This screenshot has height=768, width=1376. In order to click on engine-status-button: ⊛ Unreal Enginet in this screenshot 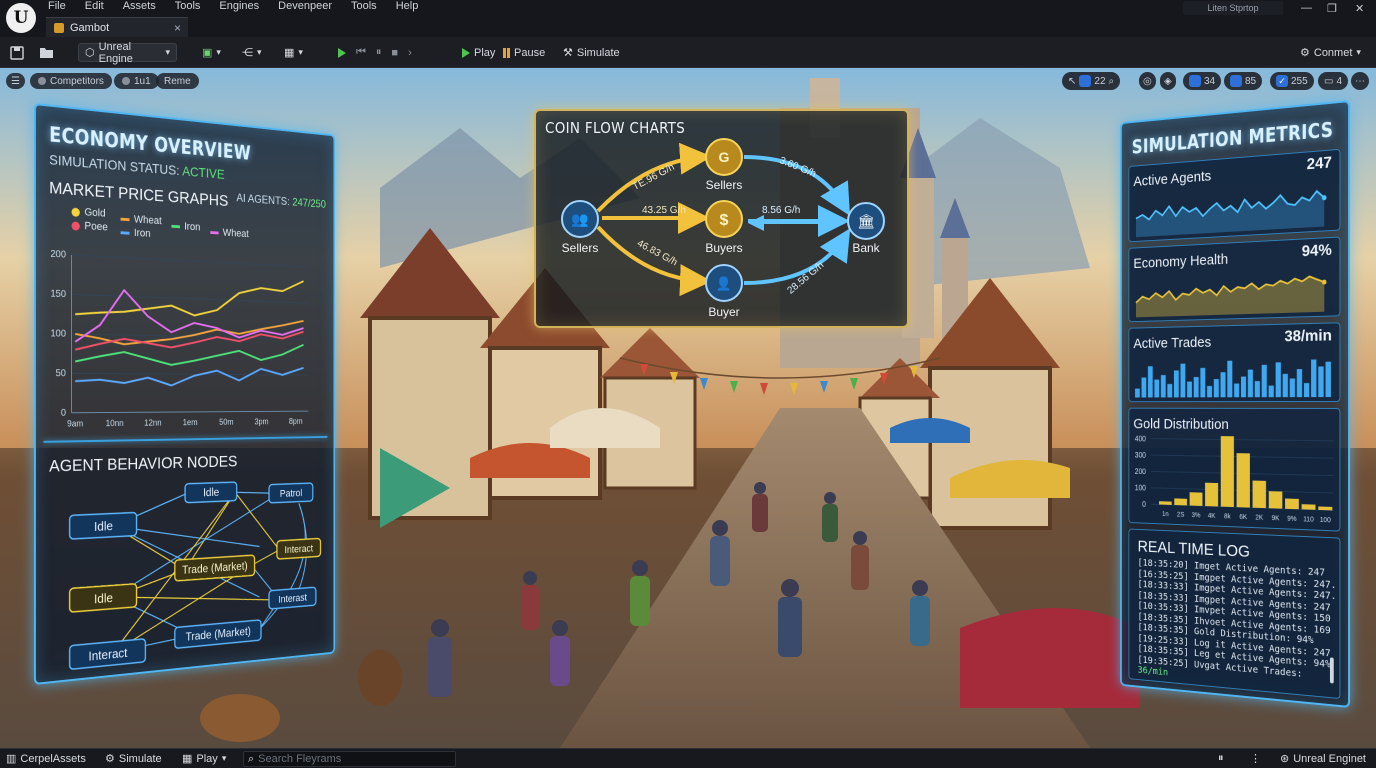, I will do `click(1323, 759)`.